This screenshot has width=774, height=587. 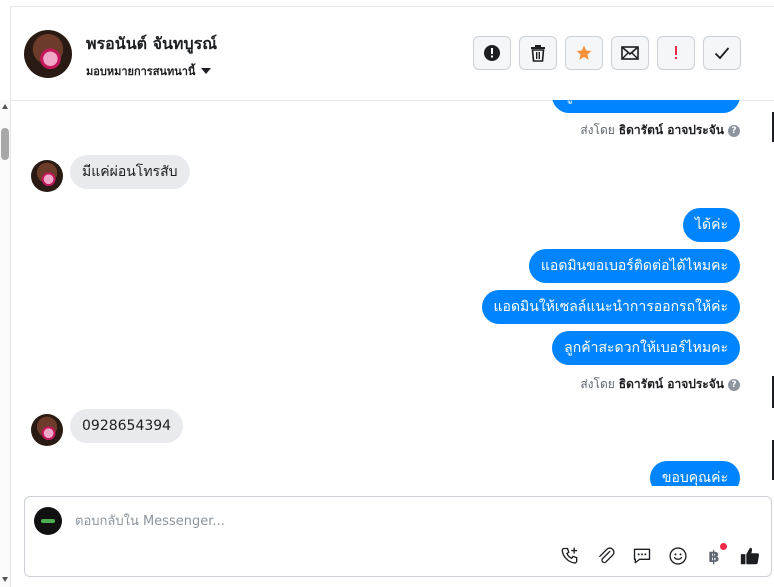 I want to click on chat-bubble-icon, so click(x=642, y=556).